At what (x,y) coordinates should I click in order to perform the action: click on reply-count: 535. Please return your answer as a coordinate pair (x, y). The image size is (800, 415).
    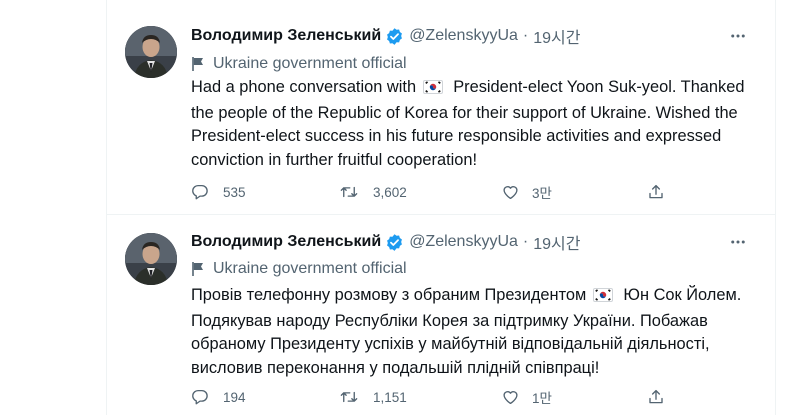
    Looking at the image, I should click on (234, 192).